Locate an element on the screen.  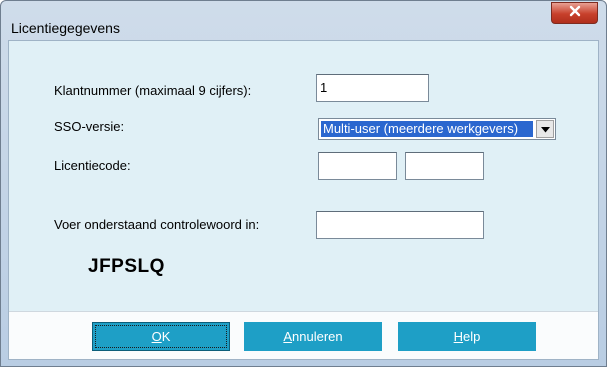
captcha-text: JFPSLQ is located at coordinates (126, 266).